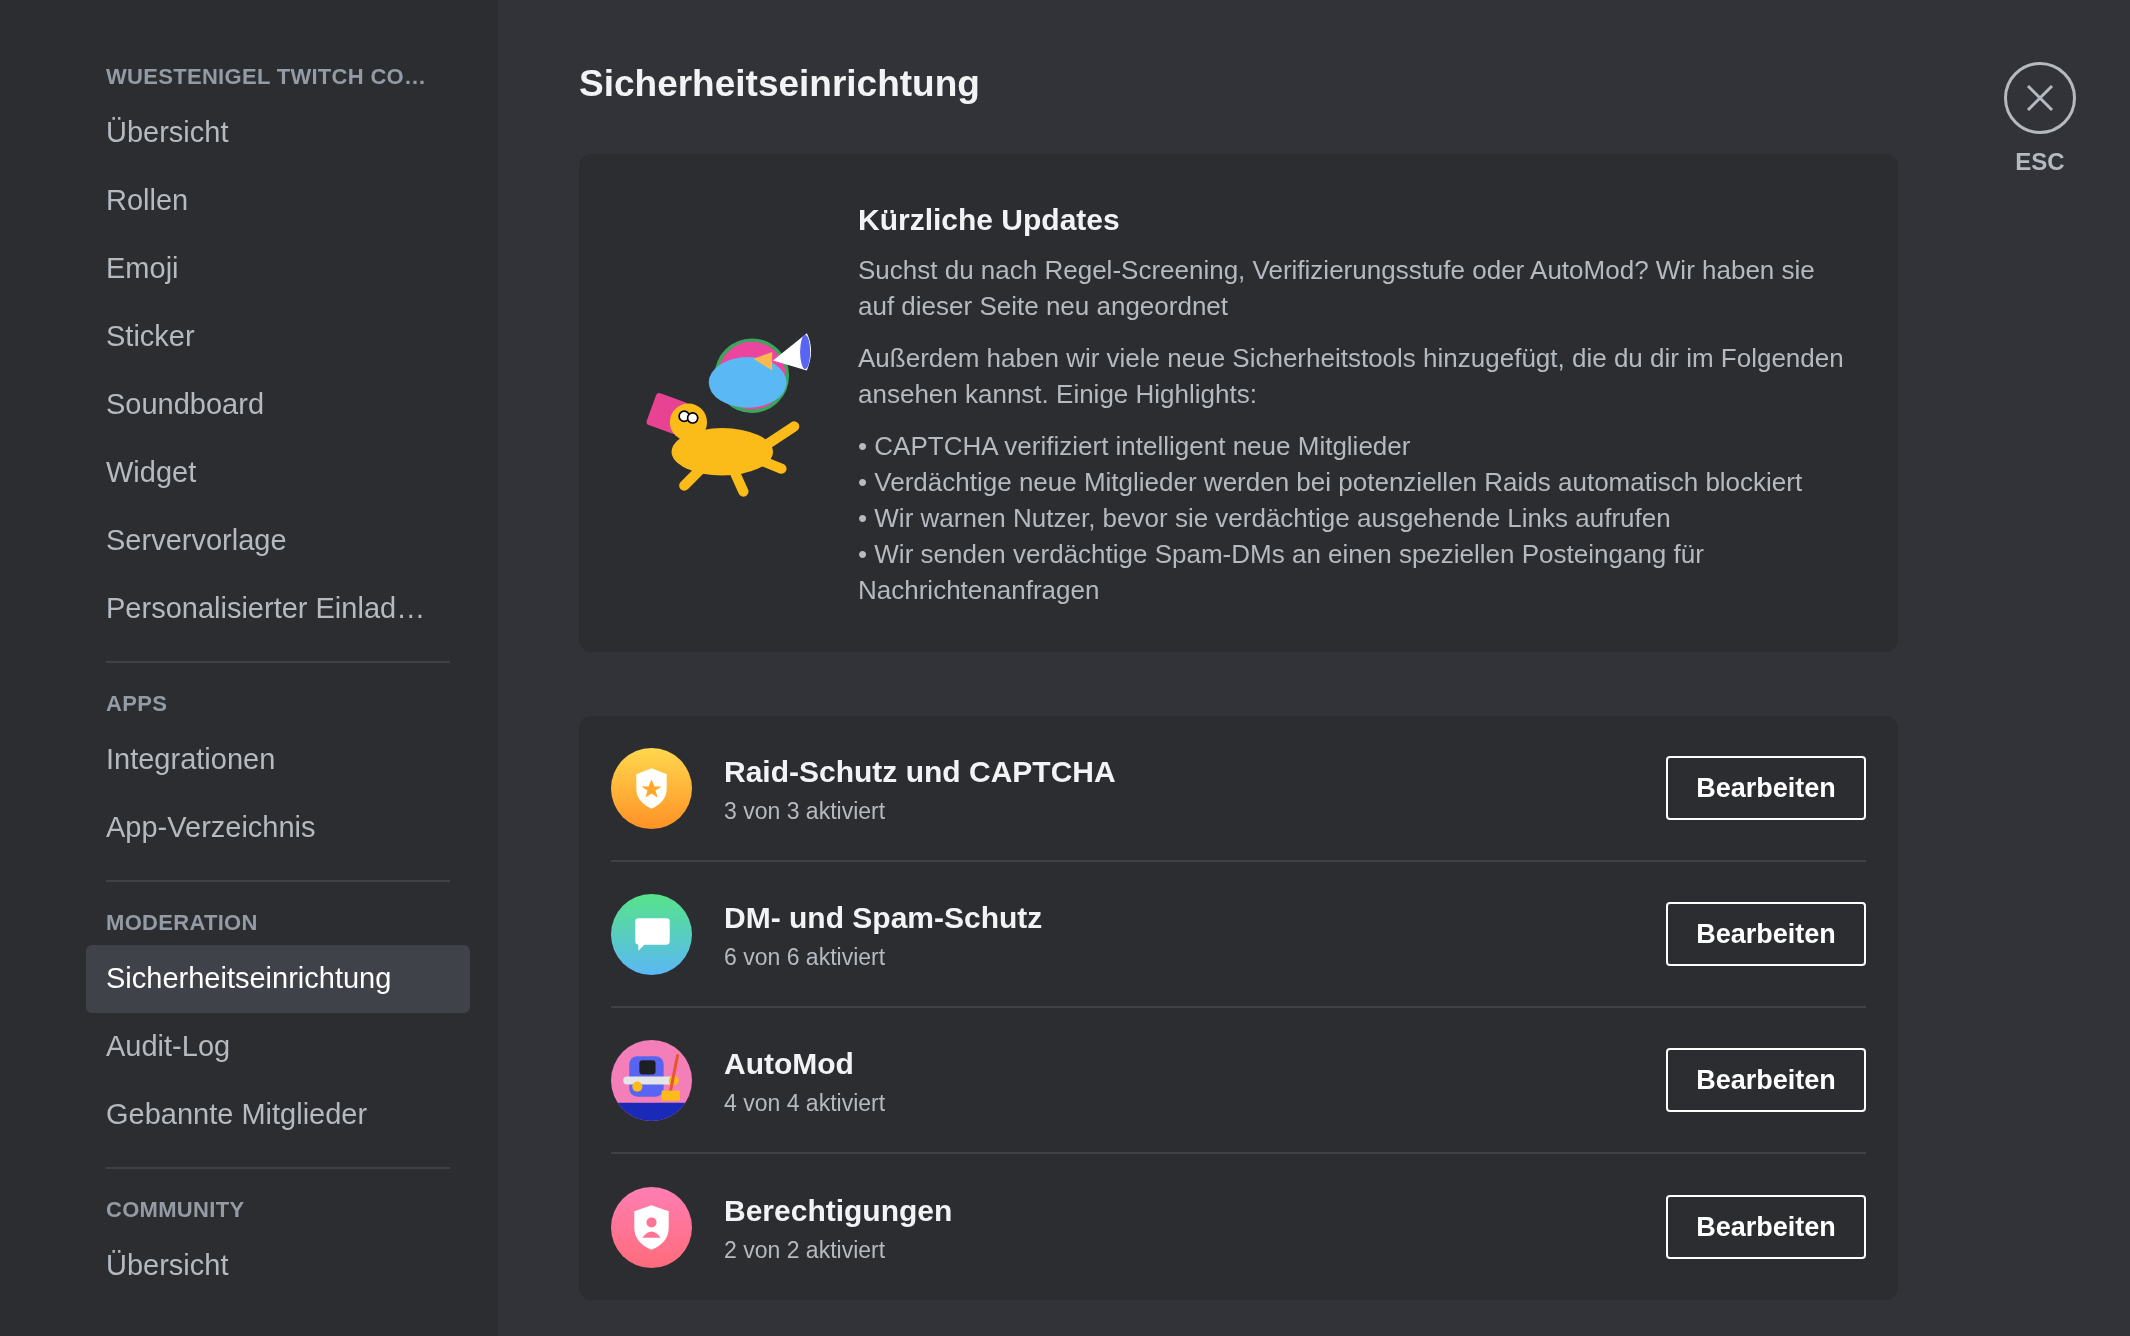 Image resolution: width=2130 pixels, height=1336 pixels. I want to click on sidebar-item: Widget, so click(278, 473).